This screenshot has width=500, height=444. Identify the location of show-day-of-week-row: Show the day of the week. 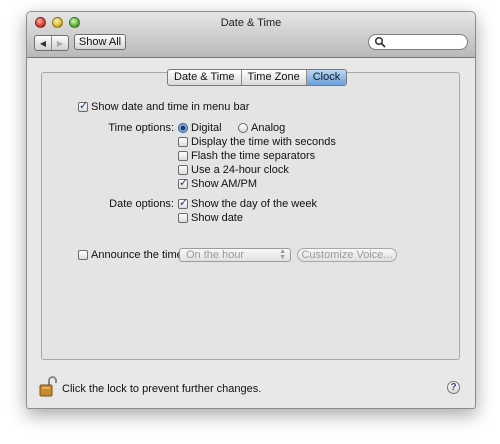
(247, 203).